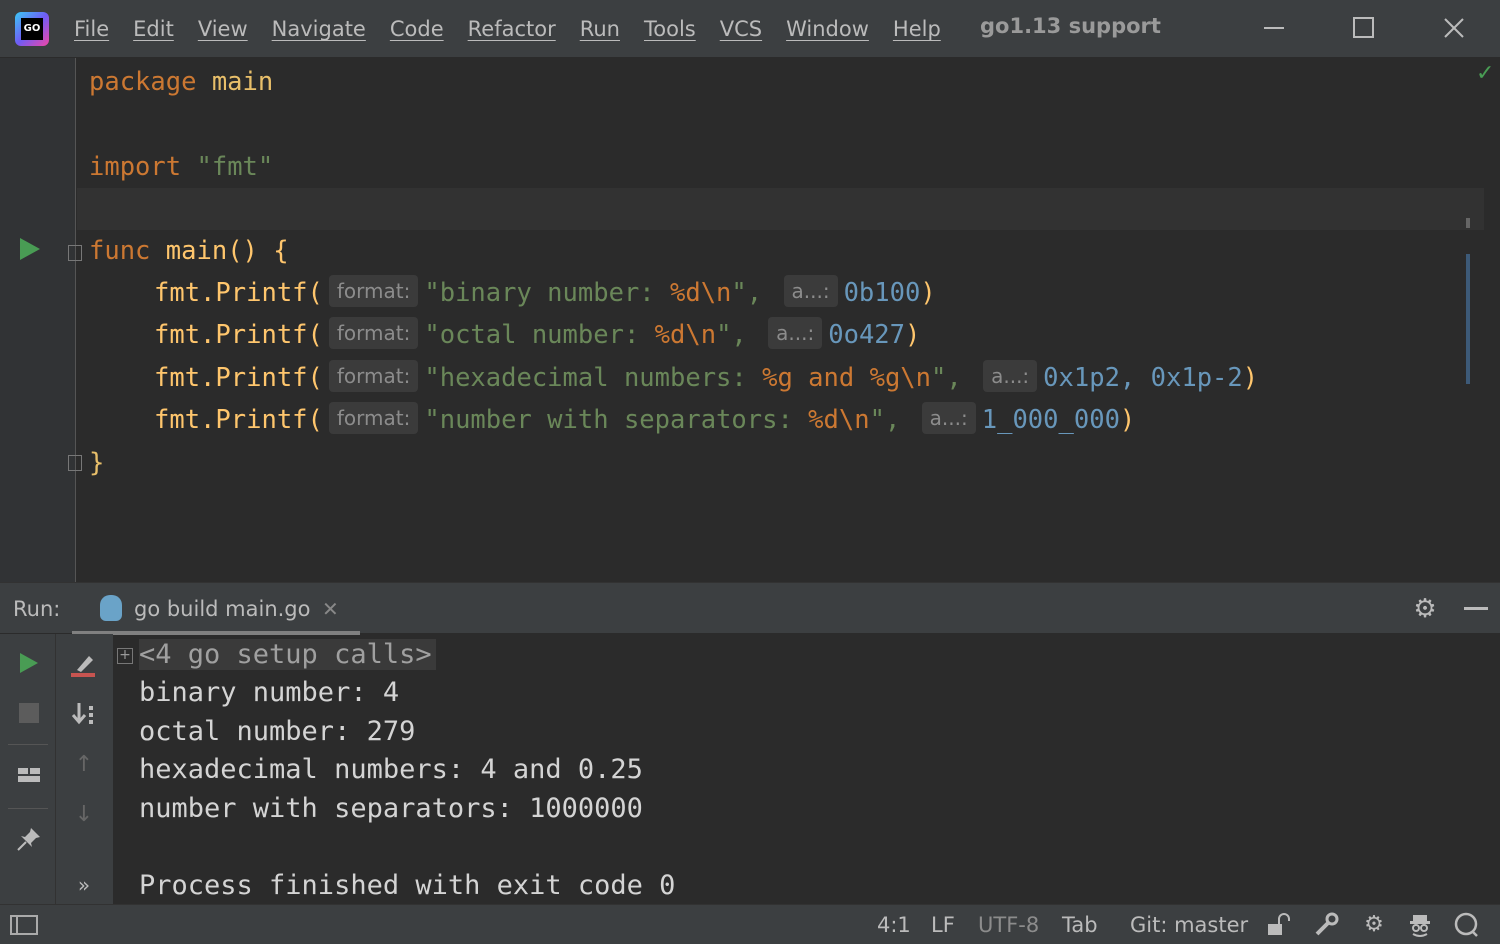 This screenshot has width=1500, height=944. What do you see at coordinates (84, 663) in the screenshot?
I see `clear-all-icon` at bounding box center [84, 663].